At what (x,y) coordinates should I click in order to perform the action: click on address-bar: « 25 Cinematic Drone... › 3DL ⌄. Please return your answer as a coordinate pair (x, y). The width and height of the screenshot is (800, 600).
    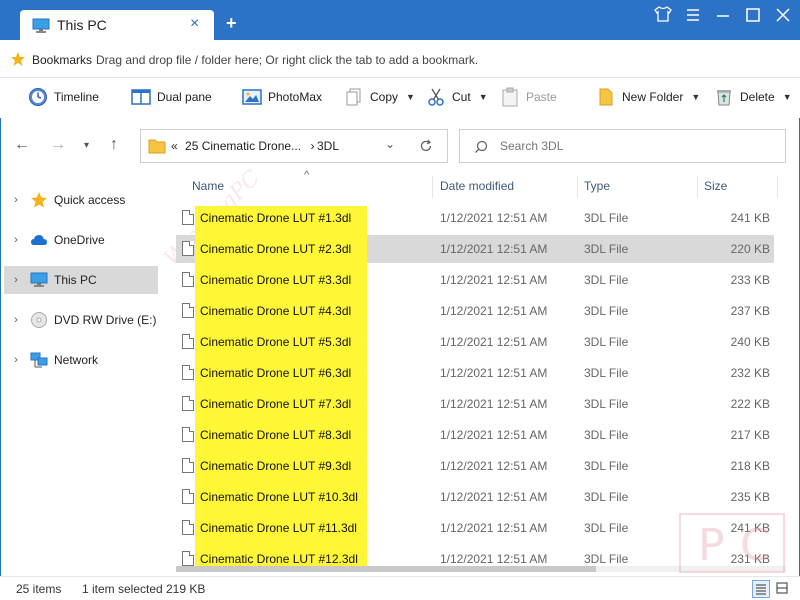
    Looking at the image, I should click on (294, 146).